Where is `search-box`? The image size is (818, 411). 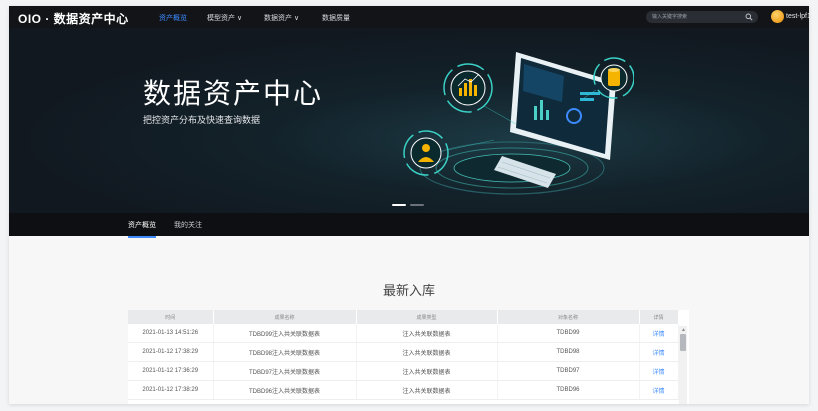
search-box is located at coordinates (702, 17).